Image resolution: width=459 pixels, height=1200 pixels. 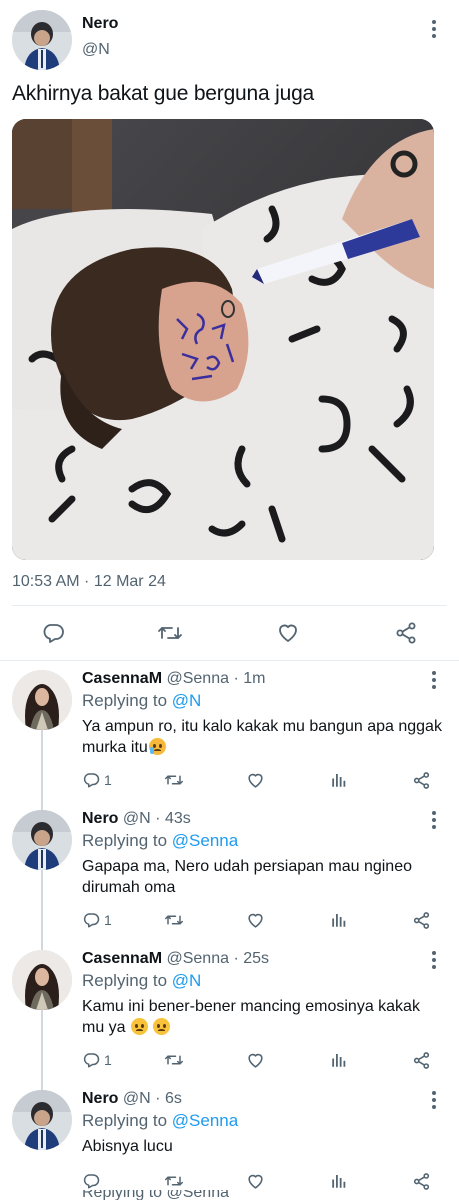 I want to click on loudly-crying-face-icon, so click(x=157, y=746).